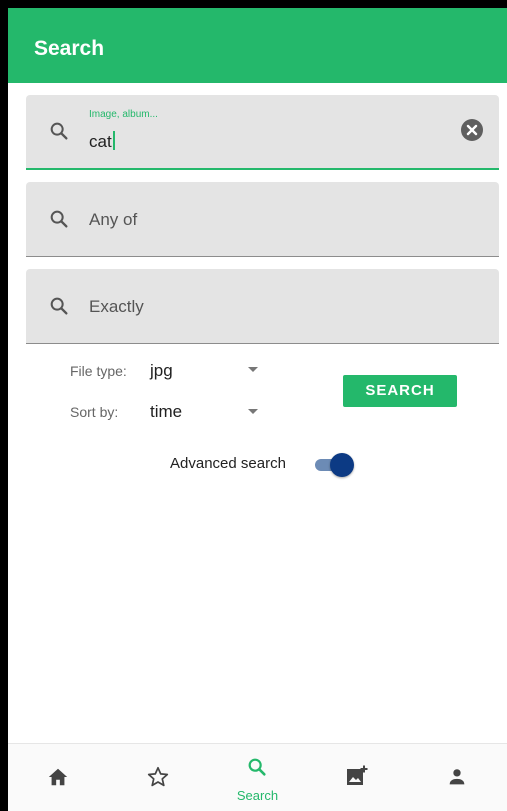 The width and height of the screenshot is (507, 811). I want to click on nav-profile, so click(457, 777).